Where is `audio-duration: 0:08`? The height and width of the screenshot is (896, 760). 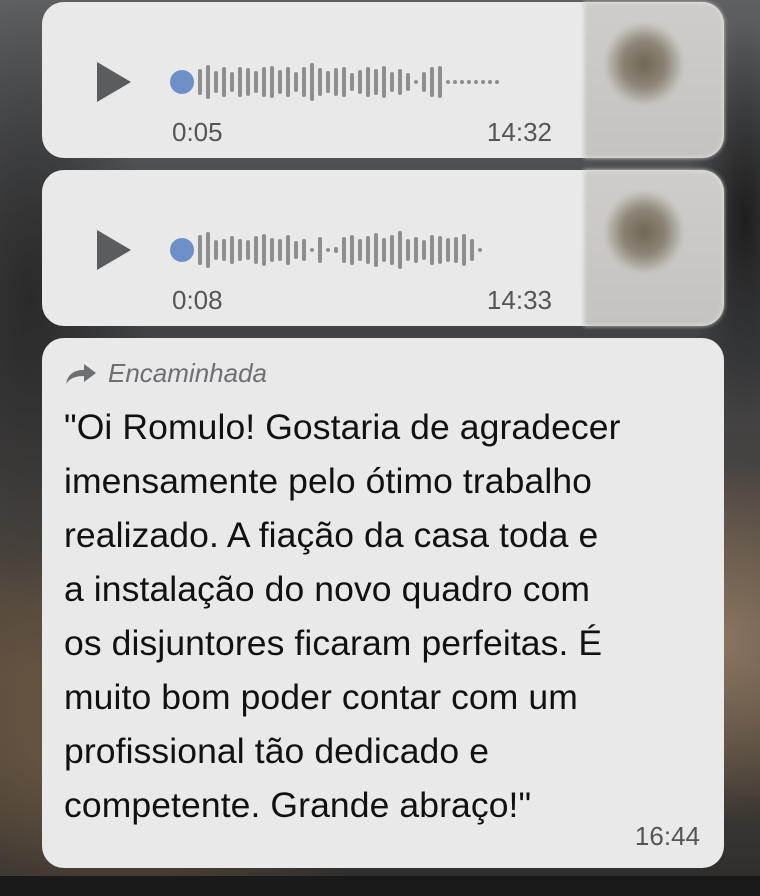 audio-duration: 0:08 is located at coordinates (197, 300).